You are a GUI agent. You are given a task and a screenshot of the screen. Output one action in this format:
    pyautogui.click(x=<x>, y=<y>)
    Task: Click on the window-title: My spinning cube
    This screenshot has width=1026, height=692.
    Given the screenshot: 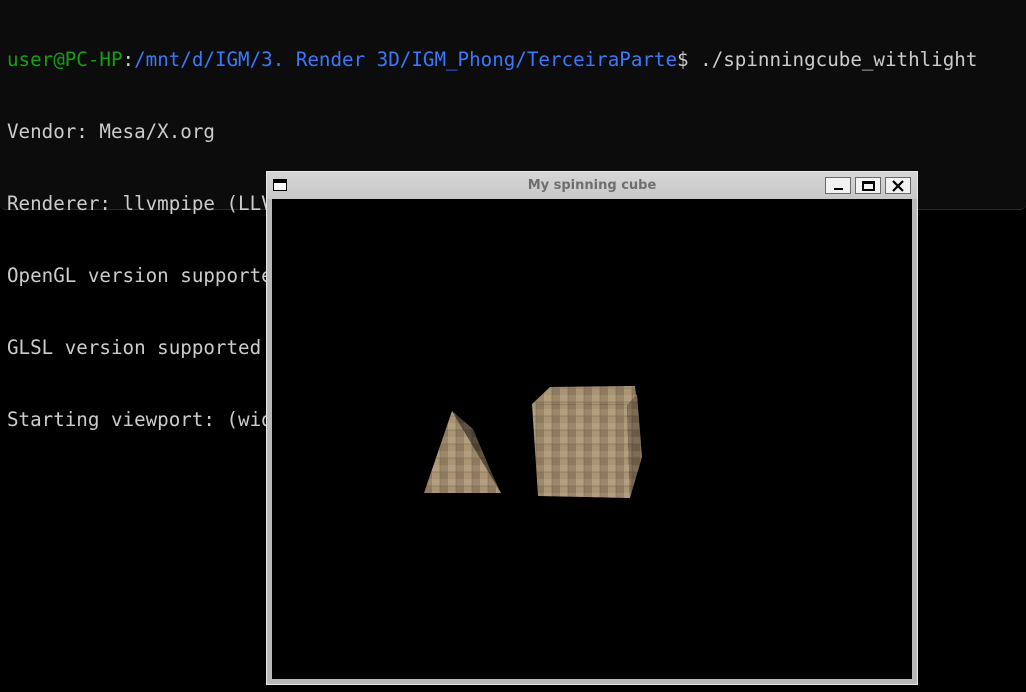 What is the action you would take?
    pyautogui.click(x=592, y=185)
    